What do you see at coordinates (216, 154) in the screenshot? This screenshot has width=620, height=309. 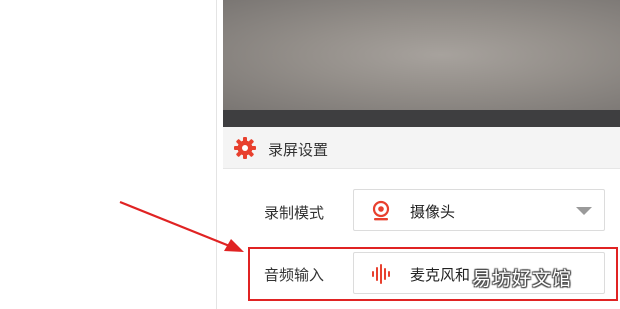 I see `panel-divider` at bounding box center [216, 154].